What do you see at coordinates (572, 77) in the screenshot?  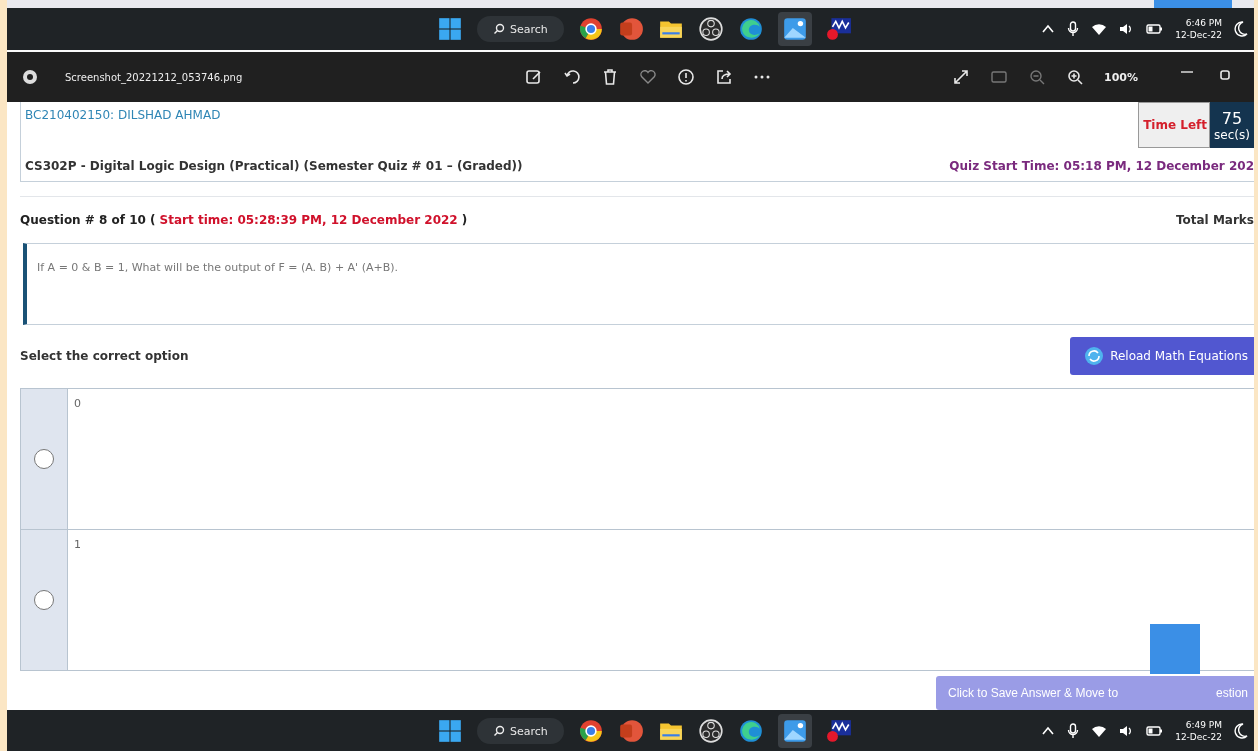 I see `rotate-icon` at bounding box center [572, 77].